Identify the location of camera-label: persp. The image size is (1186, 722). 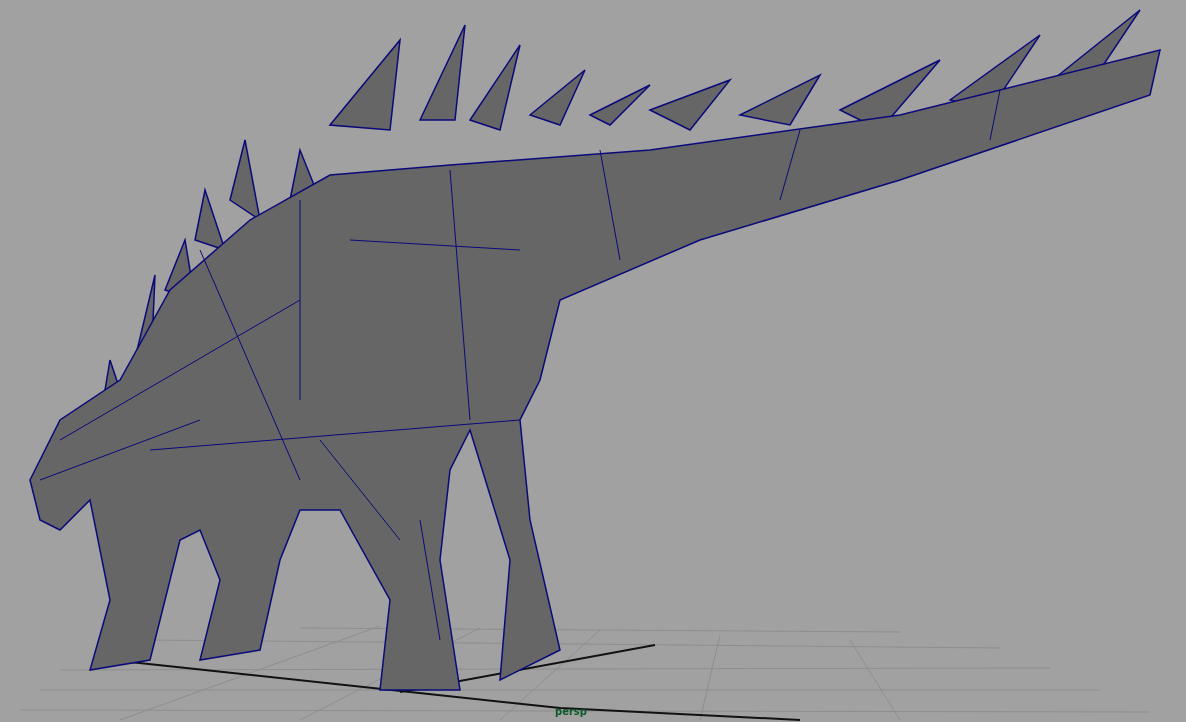
(571, 712).